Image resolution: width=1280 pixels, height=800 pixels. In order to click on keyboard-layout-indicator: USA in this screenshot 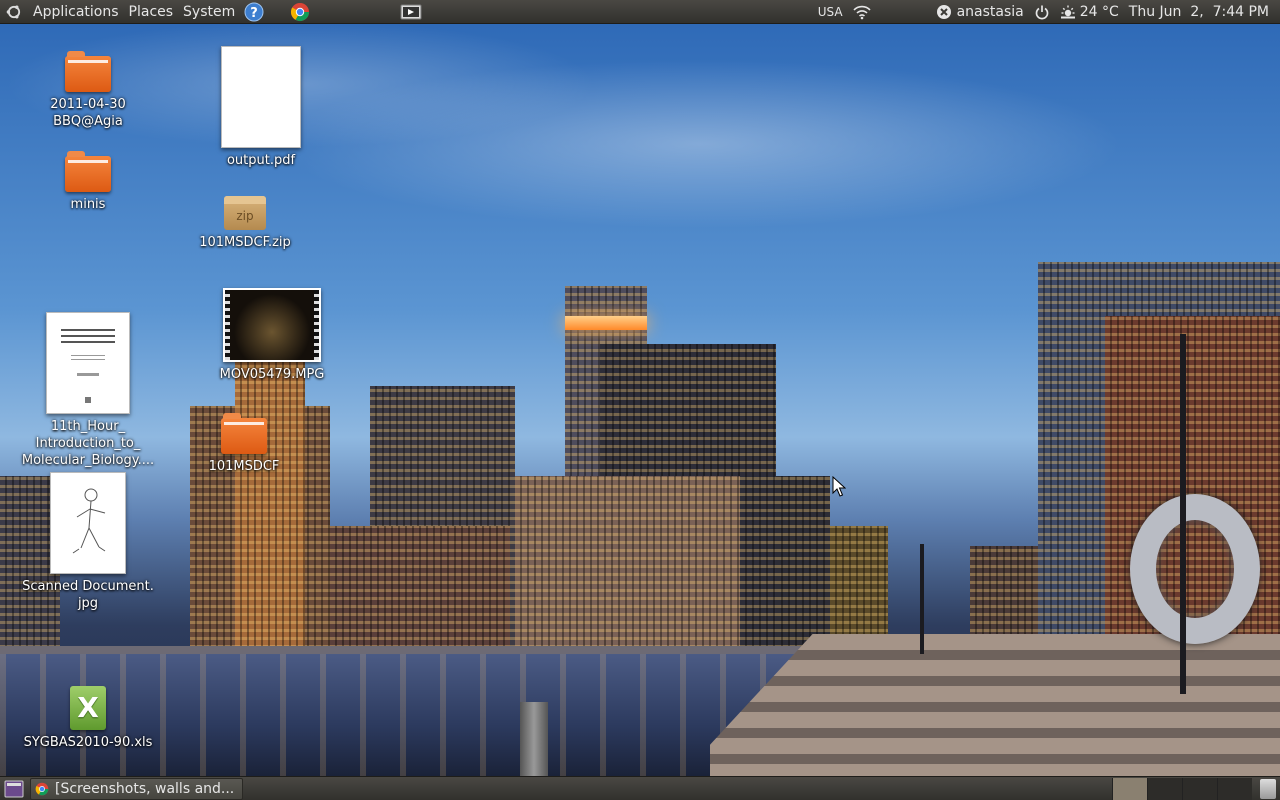, I will do `click(830, 12)`.